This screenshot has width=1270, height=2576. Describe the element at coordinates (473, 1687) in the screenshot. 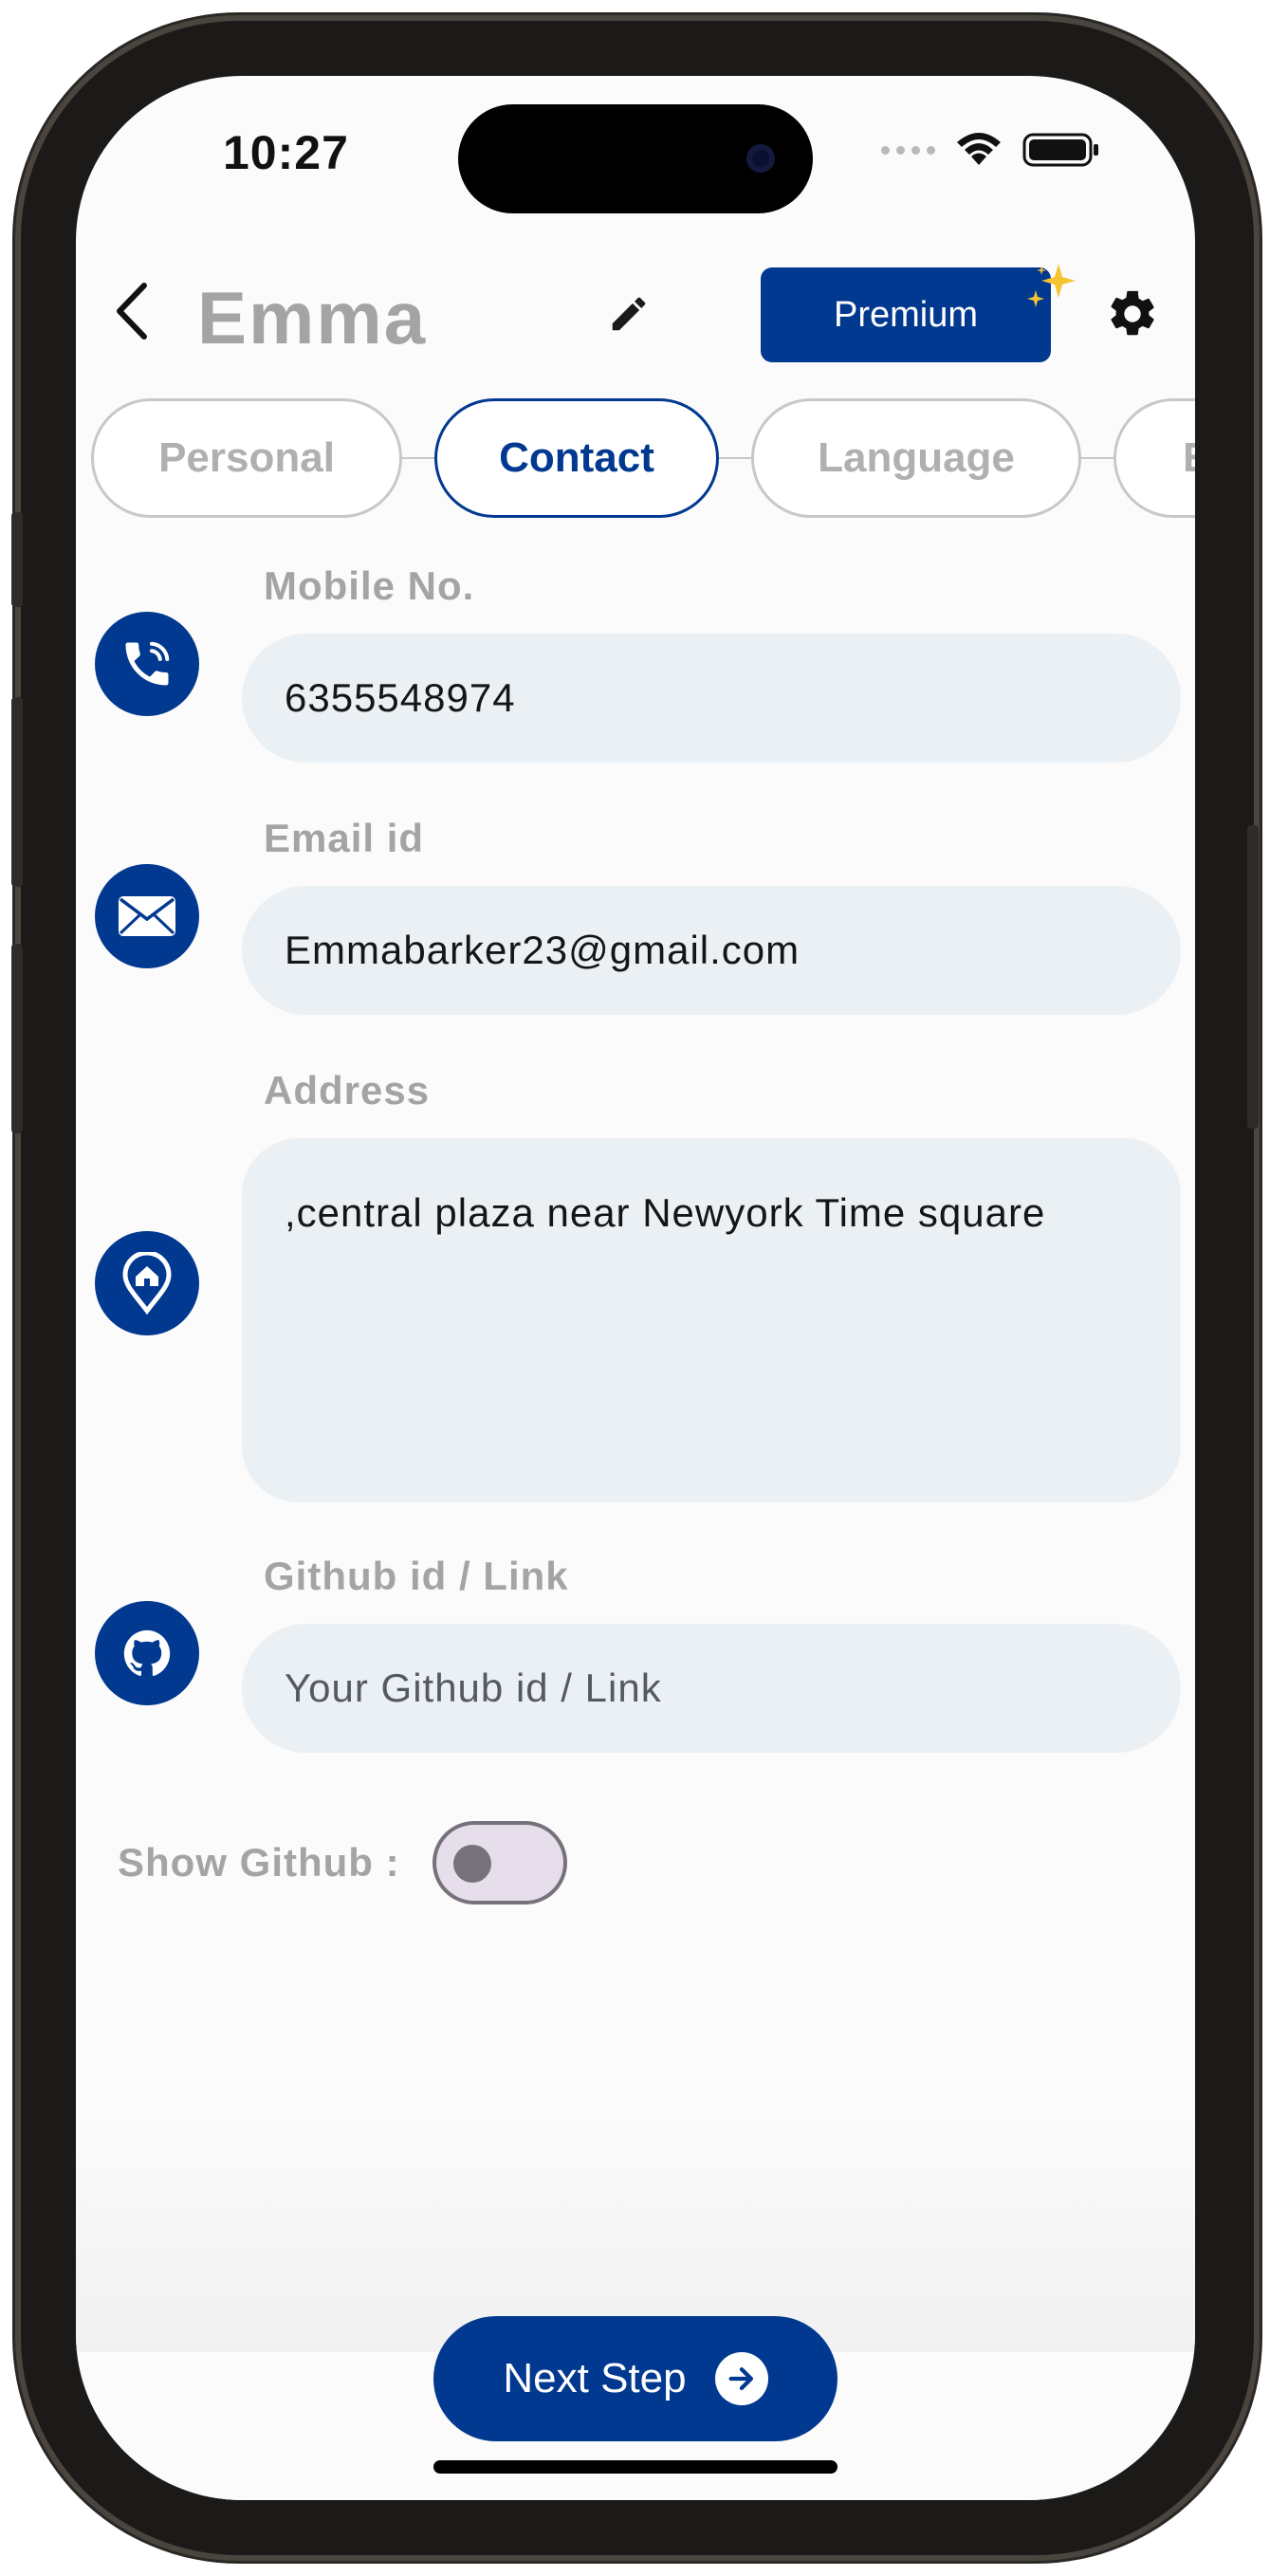

I see `github-placeholder: Your Github id / Link` at that location.